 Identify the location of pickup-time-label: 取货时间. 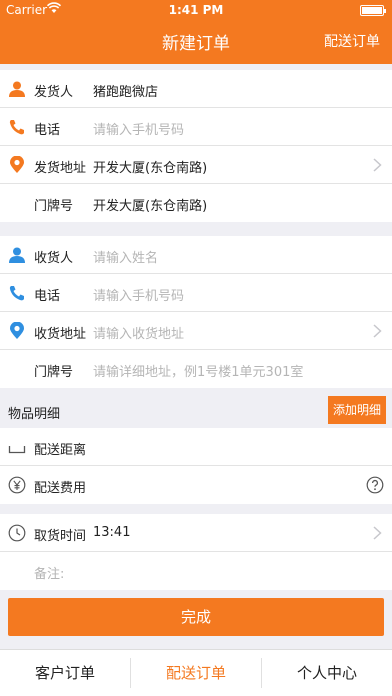
(60, 536).